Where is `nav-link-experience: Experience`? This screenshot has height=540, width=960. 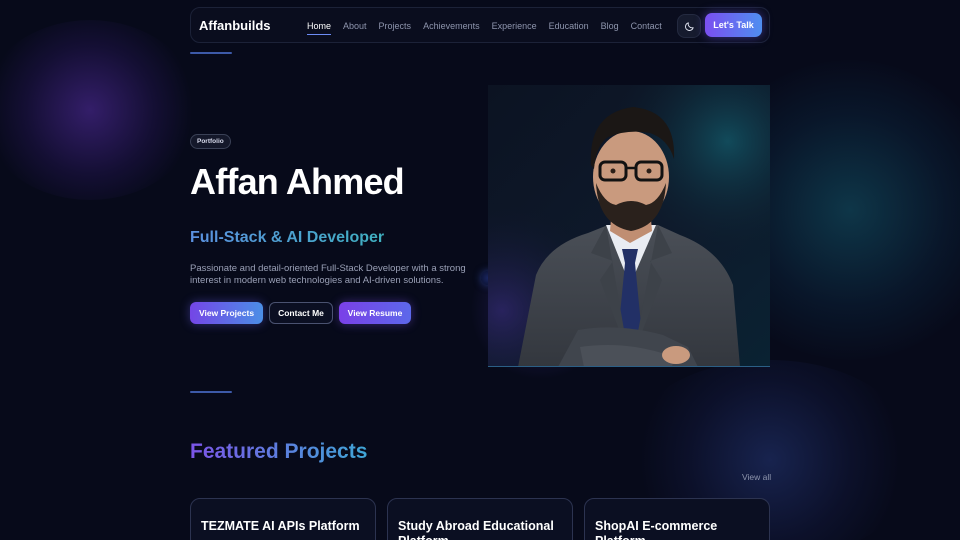 nav-link-experience: Experience is located at coordinates (514, 26).